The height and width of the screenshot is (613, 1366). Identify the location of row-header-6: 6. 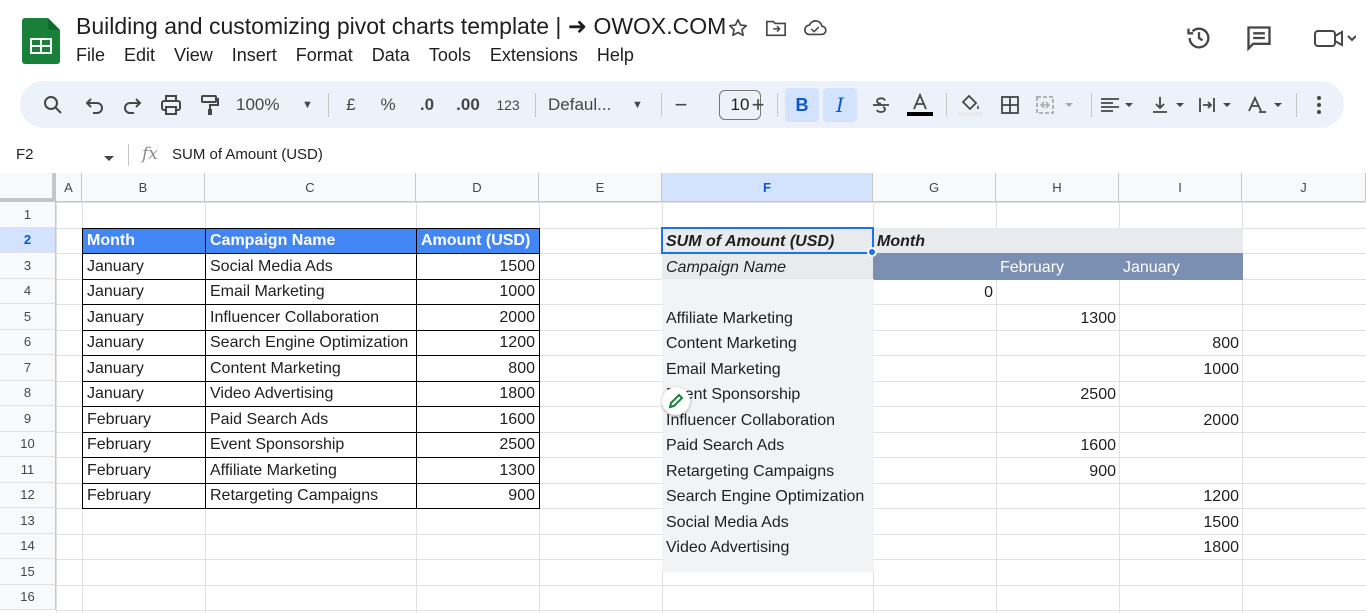
(28, 342).